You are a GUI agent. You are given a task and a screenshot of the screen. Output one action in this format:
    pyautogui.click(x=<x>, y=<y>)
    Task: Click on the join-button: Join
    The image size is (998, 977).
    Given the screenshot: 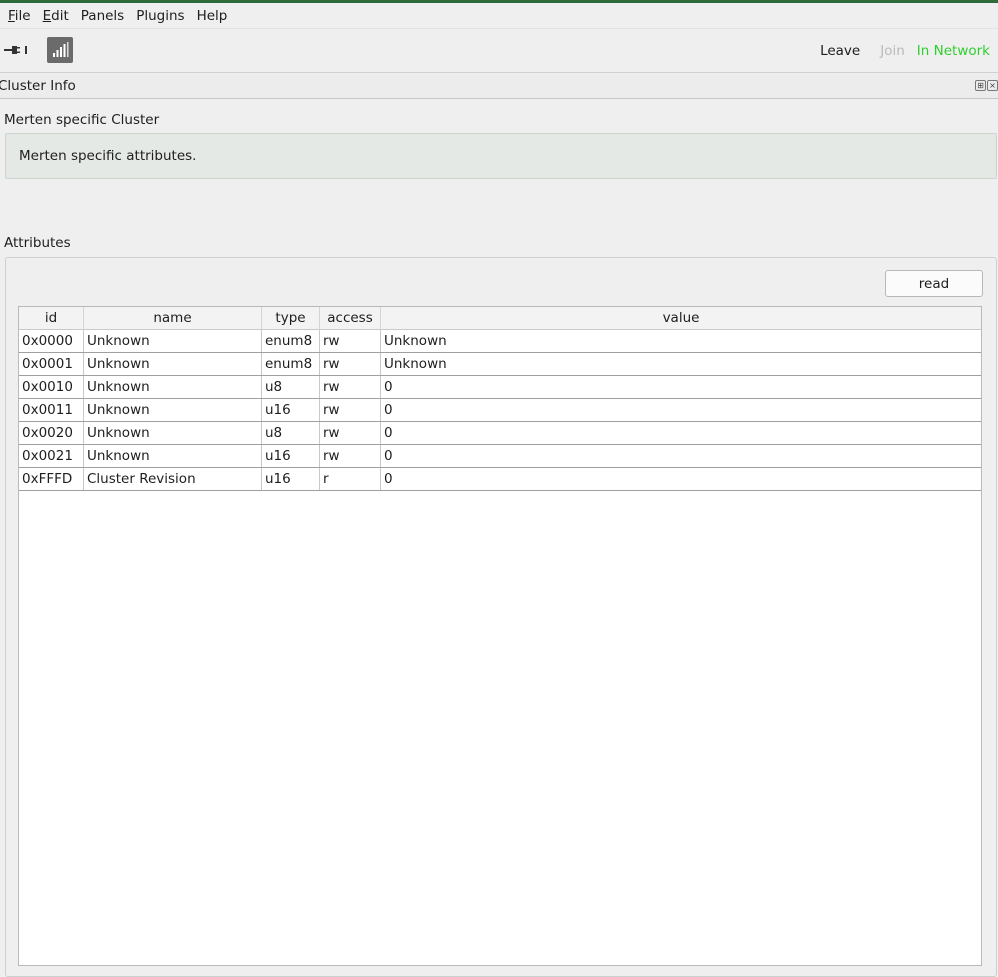 What is the action you would take?
    pyautogui.click(x=892, y=51)
    